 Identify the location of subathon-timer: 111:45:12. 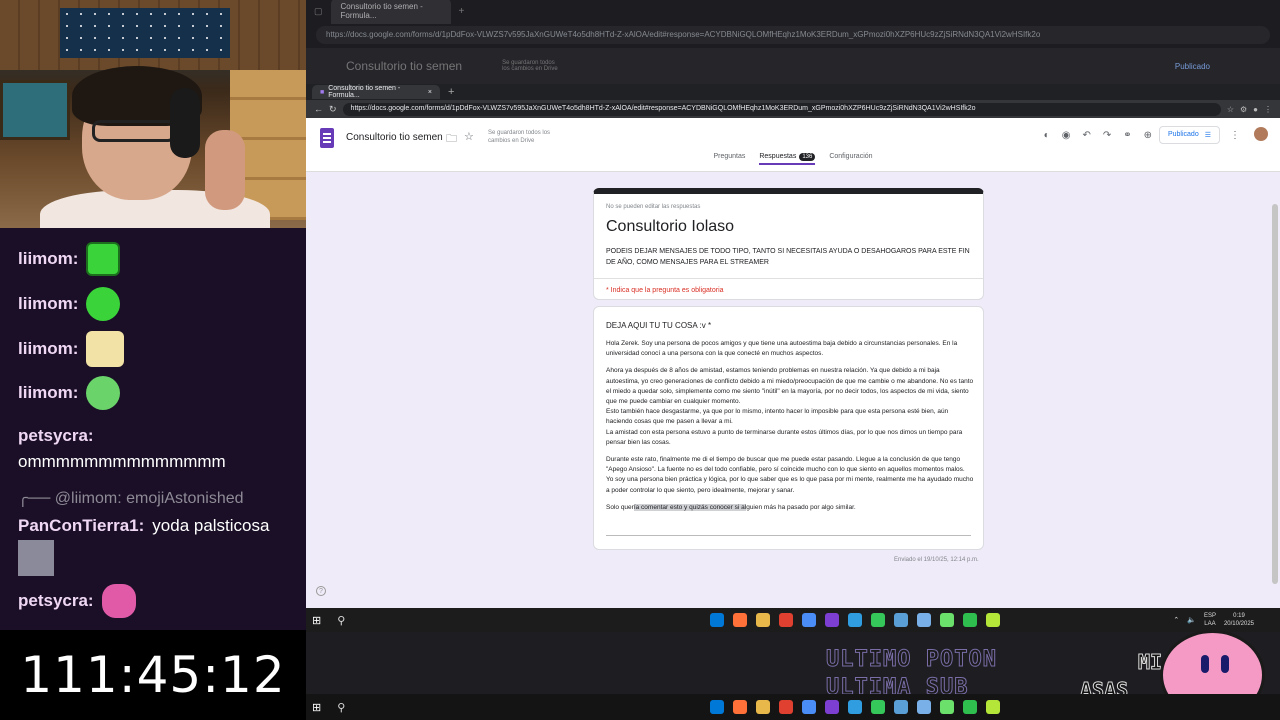
(153, 675).